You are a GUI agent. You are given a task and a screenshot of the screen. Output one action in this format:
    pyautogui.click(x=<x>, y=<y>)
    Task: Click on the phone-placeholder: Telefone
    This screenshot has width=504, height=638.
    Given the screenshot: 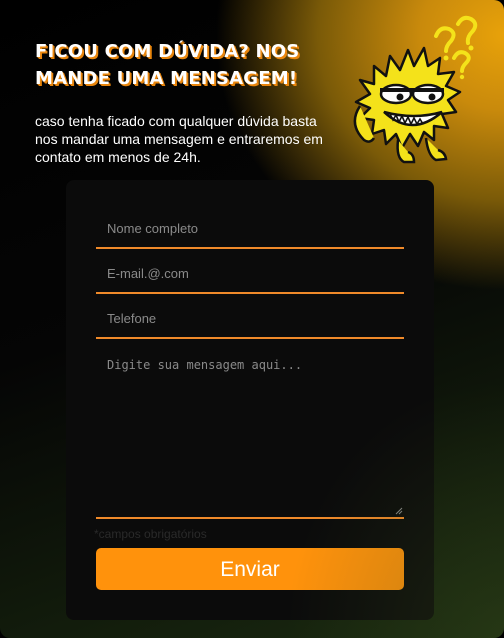 What is the action you would take?
    pyautogui.click(x=132, y=318)
    